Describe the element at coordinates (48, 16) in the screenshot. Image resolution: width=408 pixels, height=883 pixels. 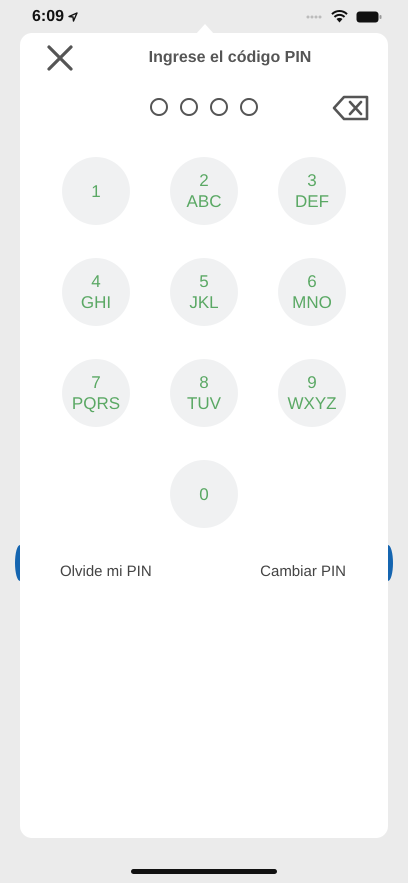
I see `status-time: 6:09` at that location.